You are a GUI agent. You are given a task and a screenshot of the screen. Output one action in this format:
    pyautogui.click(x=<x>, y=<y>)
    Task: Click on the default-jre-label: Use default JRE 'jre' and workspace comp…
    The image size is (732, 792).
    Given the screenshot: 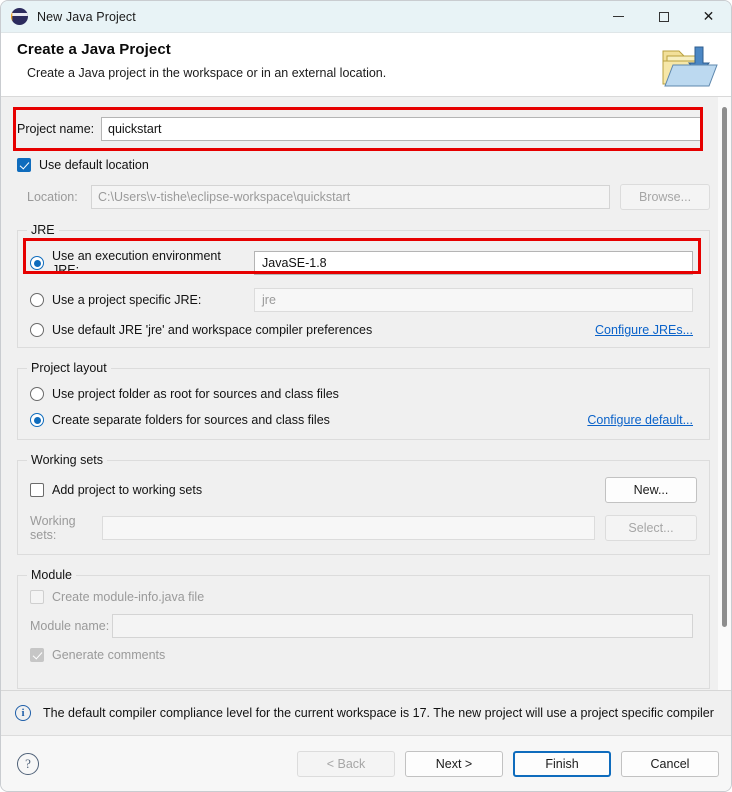 What is the action you would take?
    pyautogui.click(x=212, y=330)
    